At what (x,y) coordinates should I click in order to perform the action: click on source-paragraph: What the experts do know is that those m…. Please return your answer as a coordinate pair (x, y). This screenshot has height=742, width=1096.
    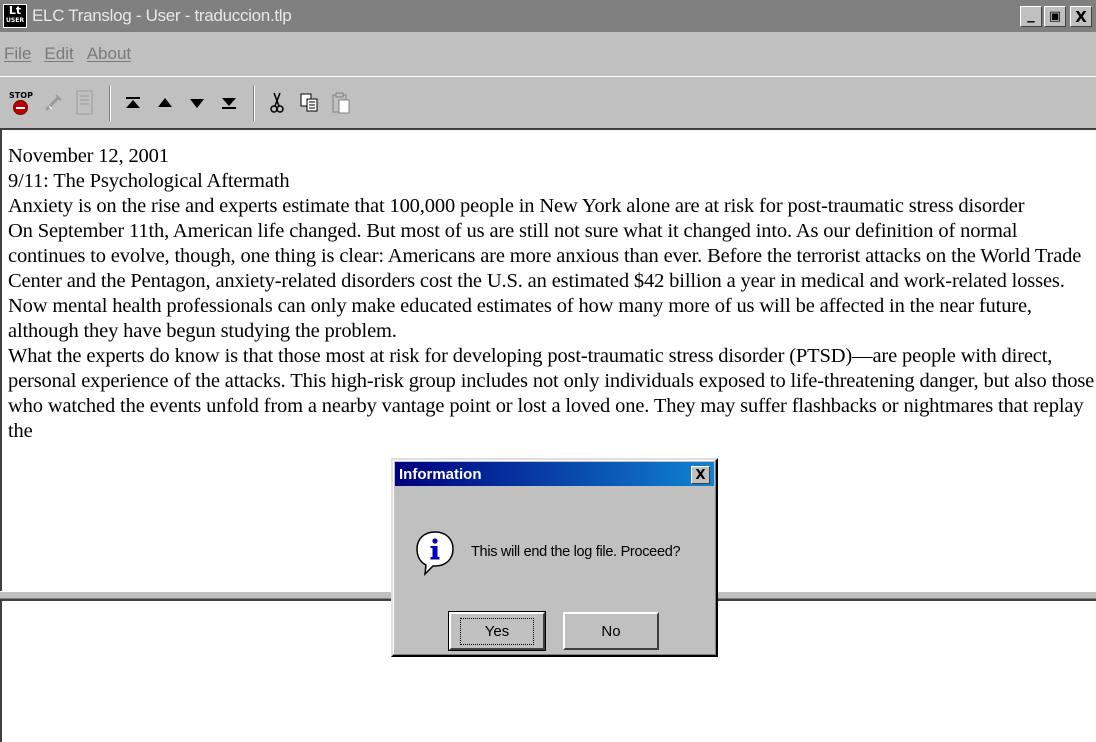
    Looking at the image, I should click on (551, 393).